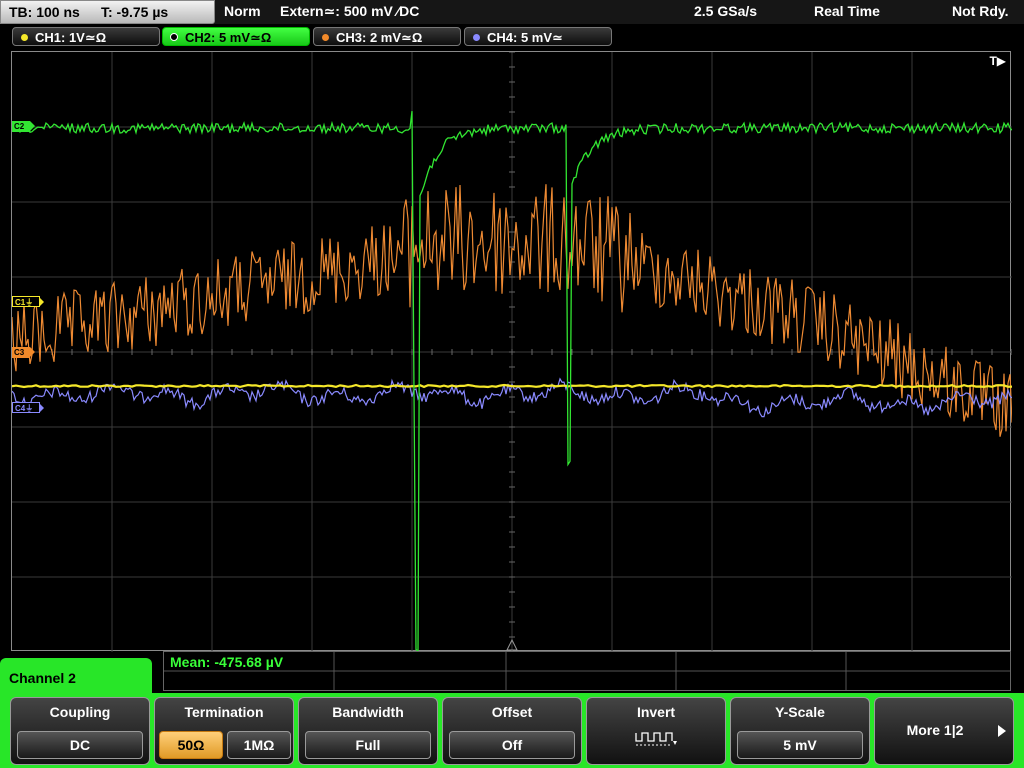 This screenshot has width=1024, height=768. Describe the element at coordinates (656, 739) in the screenshot. I see `invert-waveform-icon` at that location.